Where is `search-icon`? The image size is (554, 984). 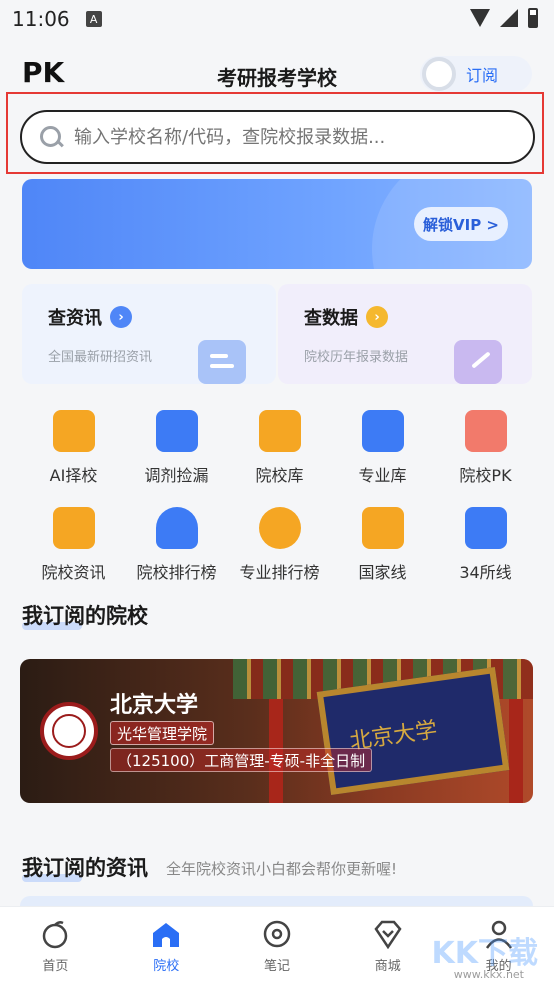
search-icon is located at coordinates (51, 137).